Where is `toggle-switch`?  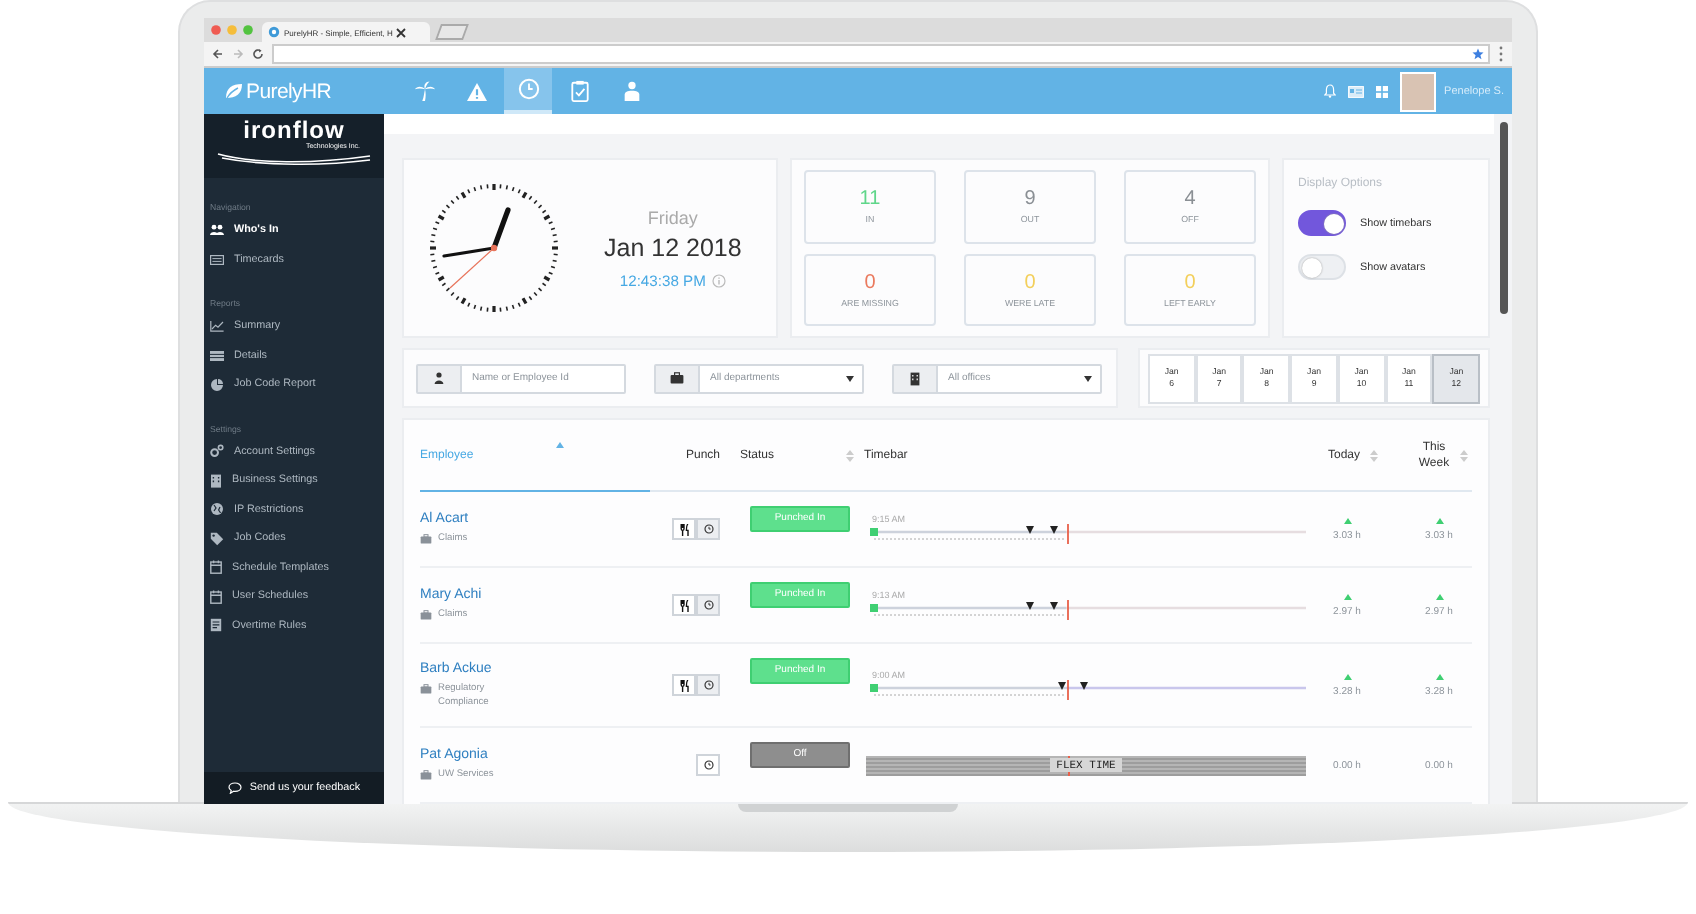 toggle-switch is located at coordinates (1322, 223).